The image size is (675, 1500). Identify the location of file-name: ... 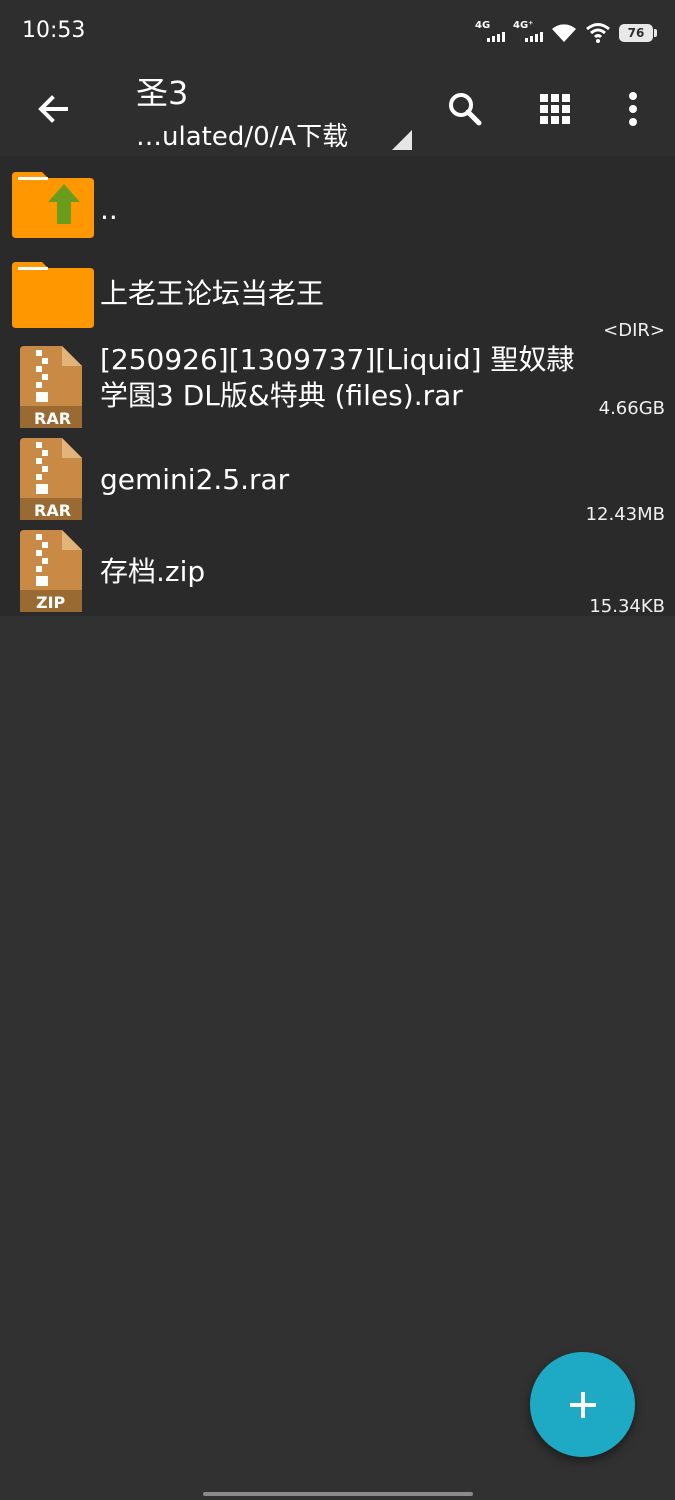
(109, 209).